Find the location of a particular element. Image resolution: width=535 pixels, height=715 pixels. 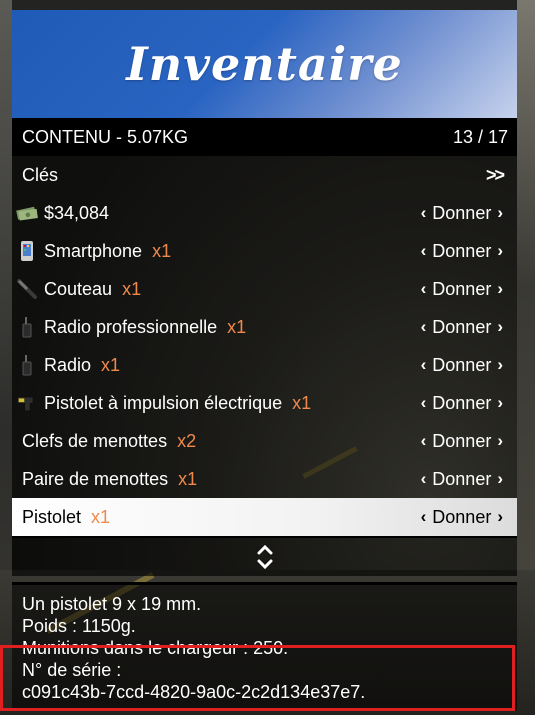

item-label: Paire de menottes is located at coordinates (95, 478).